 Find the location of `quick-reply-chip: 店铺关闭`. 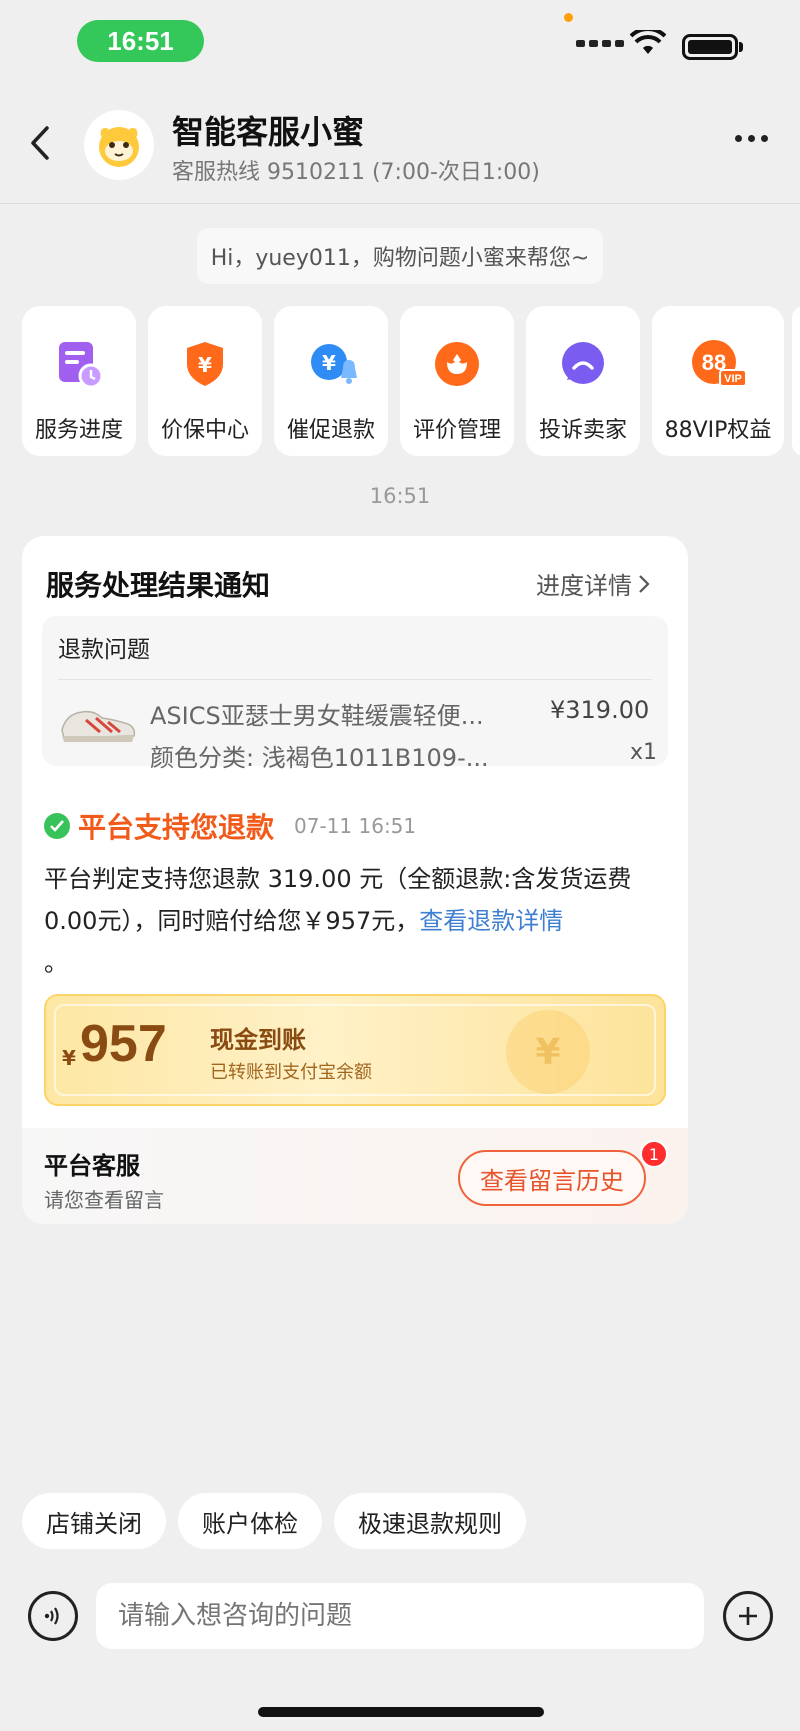

quick-reply-chip: 店铺关闭 is located at coordinates (94, 1521).